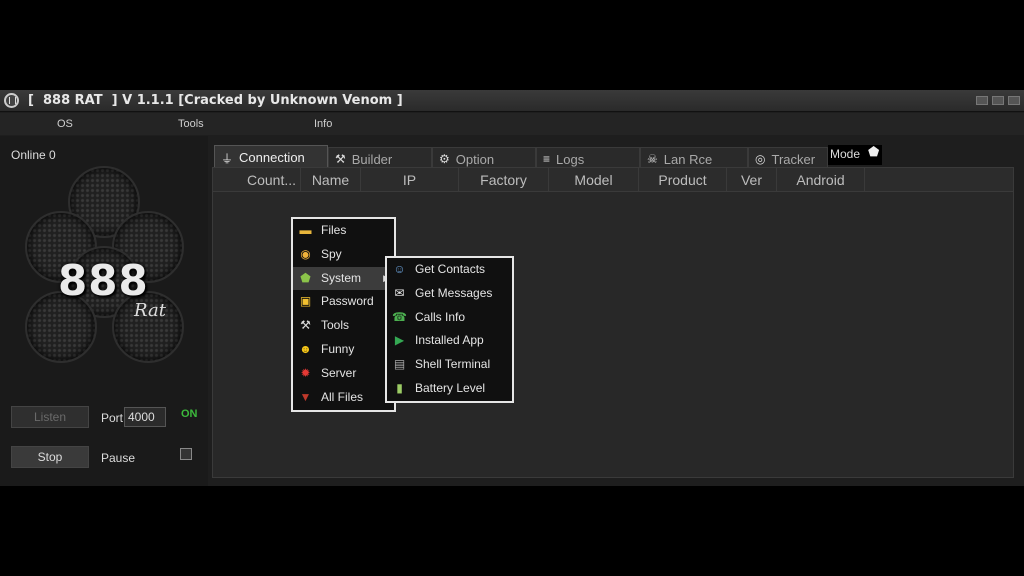 The width and height of the screenshot is (1024, 576). What do you see at coordinates (449, 270) in the screenshot?
I see `submenu-item-get-contacts: ☺ Get Contacts` at bounding box center [449, 270].